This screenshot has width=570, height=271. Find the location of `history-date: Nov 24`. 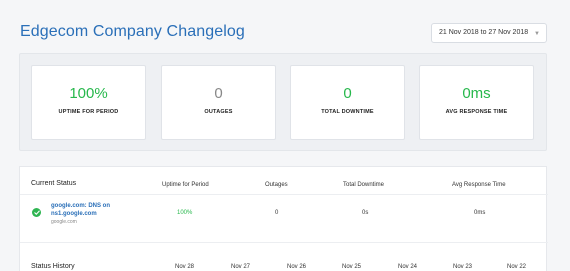

history-date: Nov 24 is located at coordinates (408, 267).